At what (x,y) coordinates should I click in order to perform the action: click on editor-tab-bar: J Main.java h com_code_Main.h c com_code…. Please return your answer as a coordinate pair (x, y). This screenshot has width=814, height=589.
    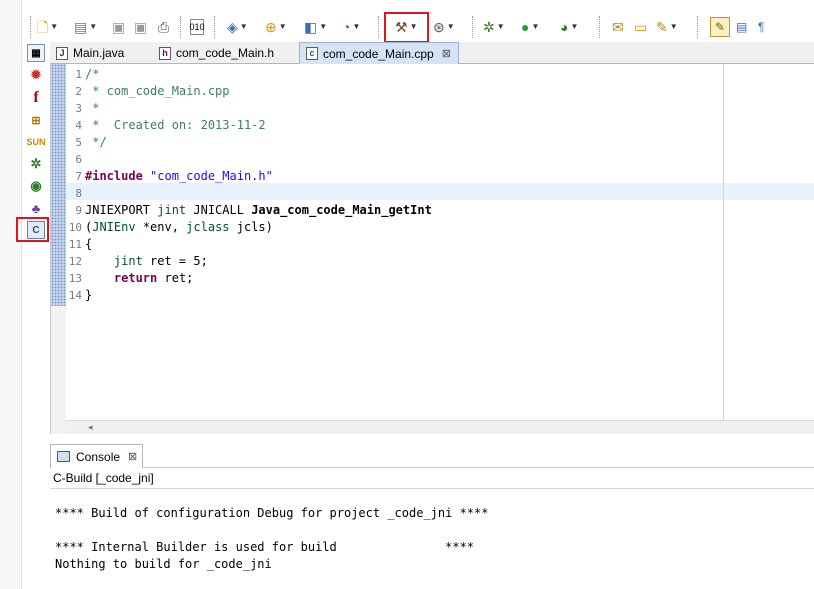
    Looking at the image, I should click on (432, 53).